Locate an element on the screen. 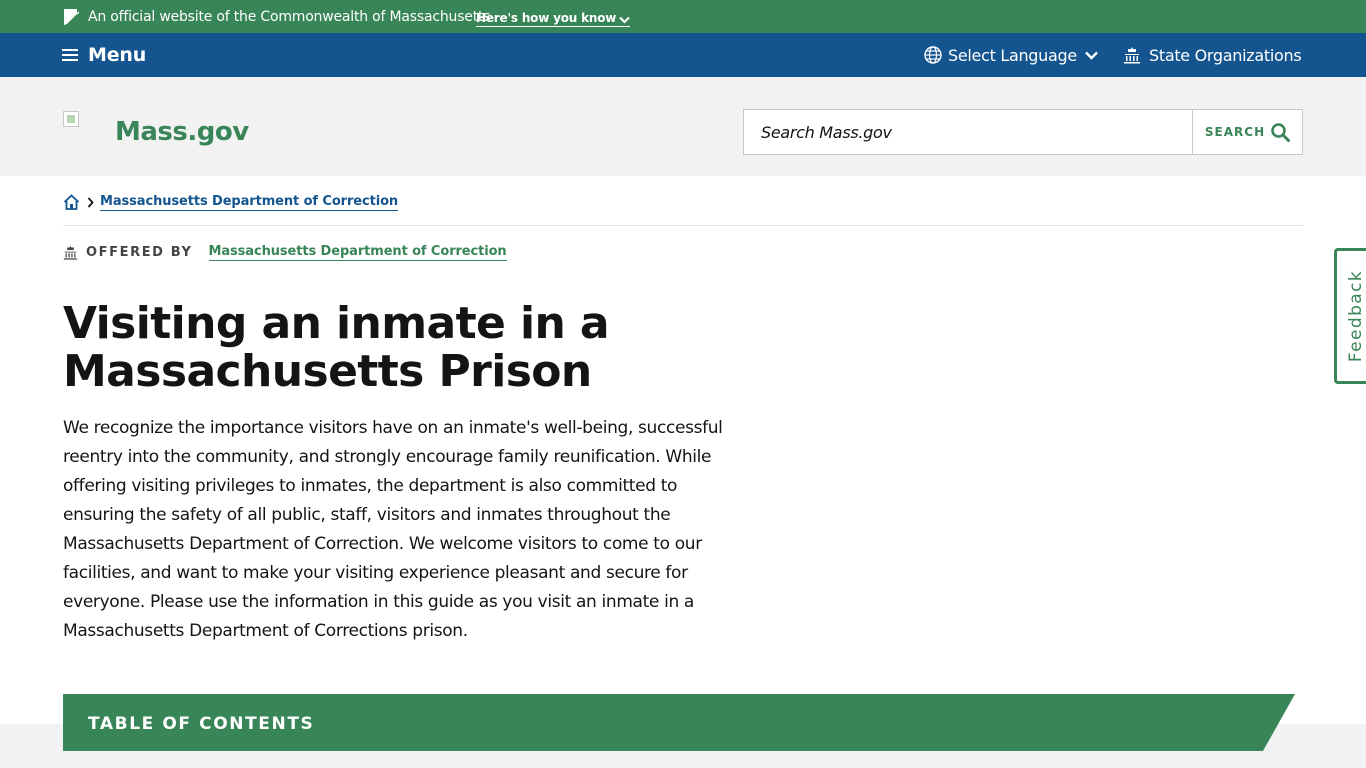 The height and width of the screenshot is (768, 1366). mass-seal-logo is located at coordinates (71, 119).